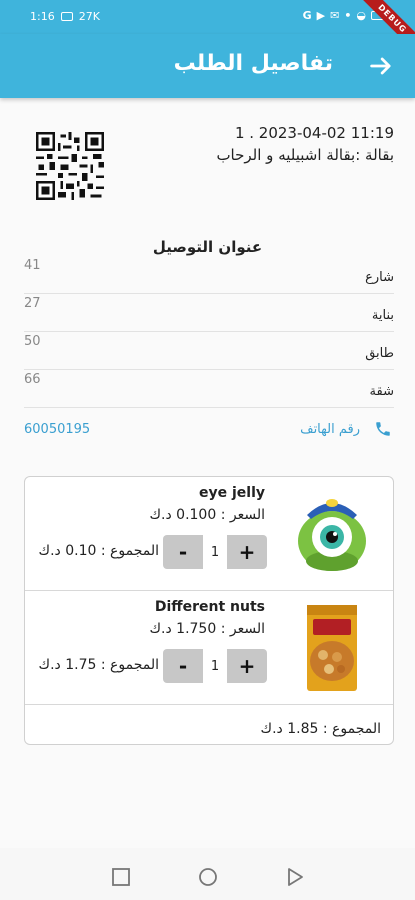  I want to click on address-label: بناية, so click(382, 315).